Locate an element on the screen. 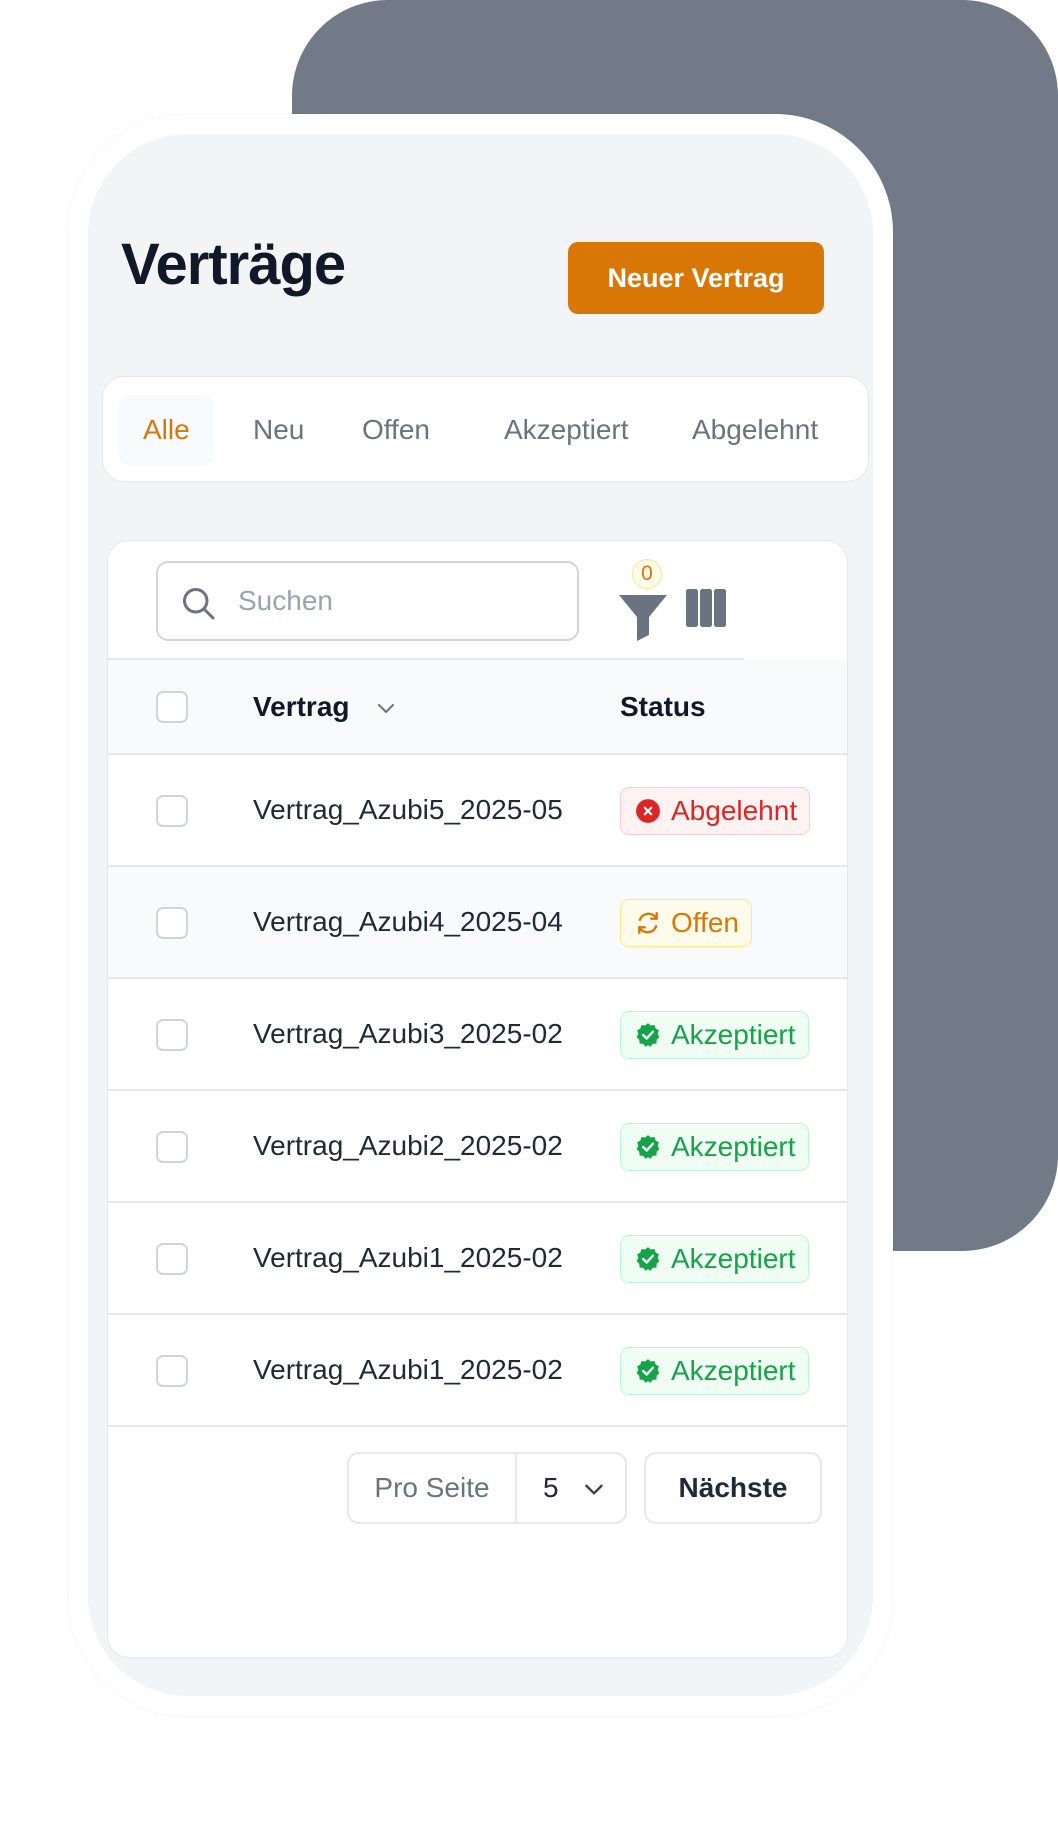 Image resolution: width=1058 pixels, height=1826 pixels. per-page-select: Pro Seite 5 is located at coordinates (487, 1488).